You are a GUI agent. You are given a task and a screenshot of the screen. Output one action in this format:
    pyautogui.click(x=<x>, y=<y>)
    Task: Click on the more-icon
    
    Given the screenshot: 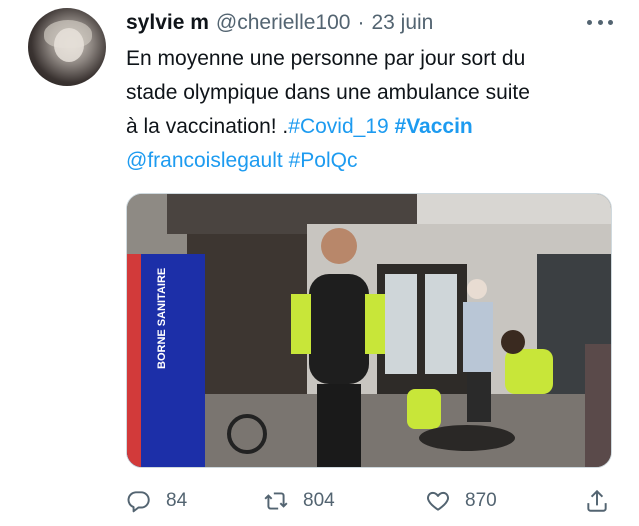 What is the action you would take?
    pyautogui.click(x=600, y=22)
    